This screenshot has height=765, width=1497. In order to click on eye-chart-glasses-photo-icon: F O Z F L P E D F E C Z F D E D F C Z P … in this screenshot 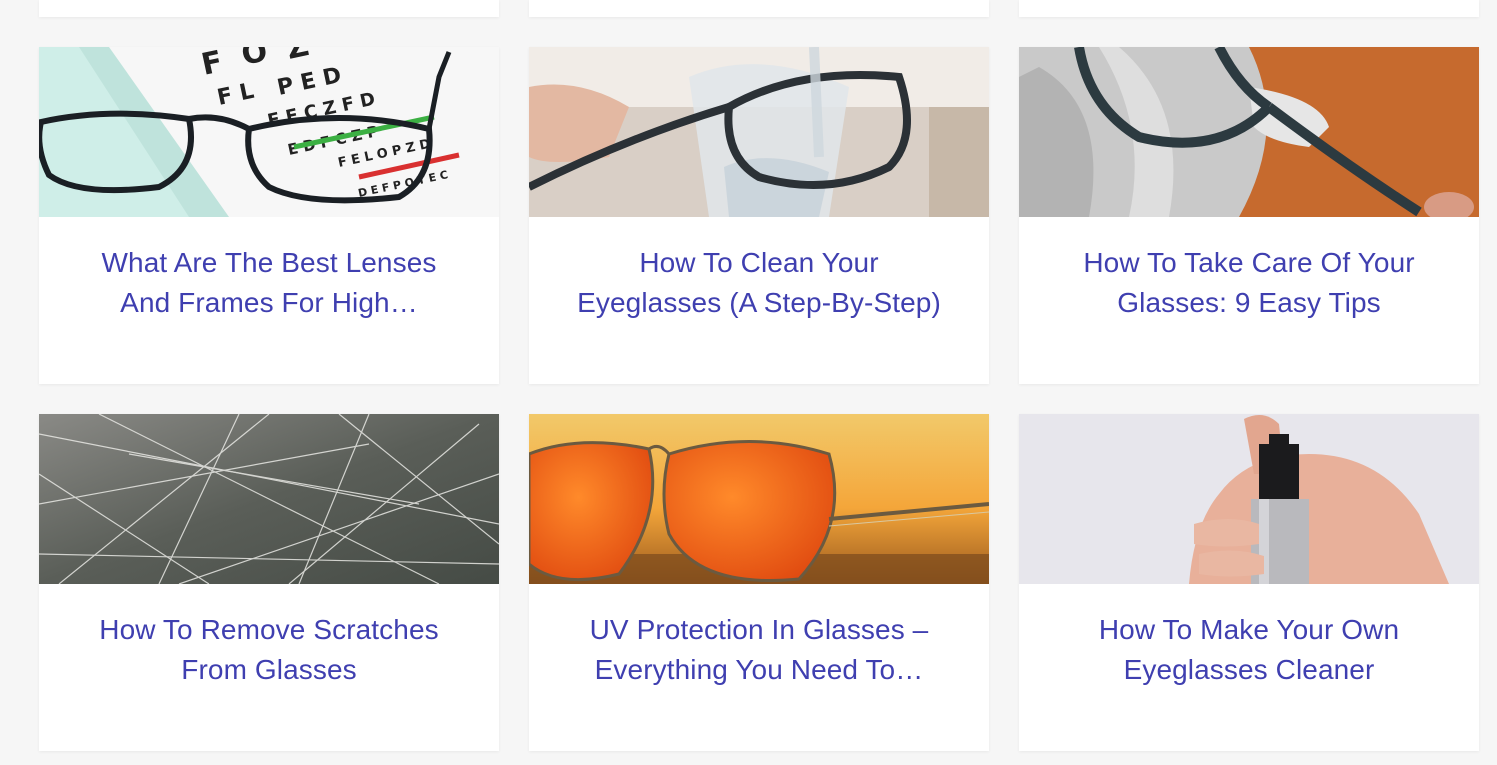, I will do `click(269, 132)`.